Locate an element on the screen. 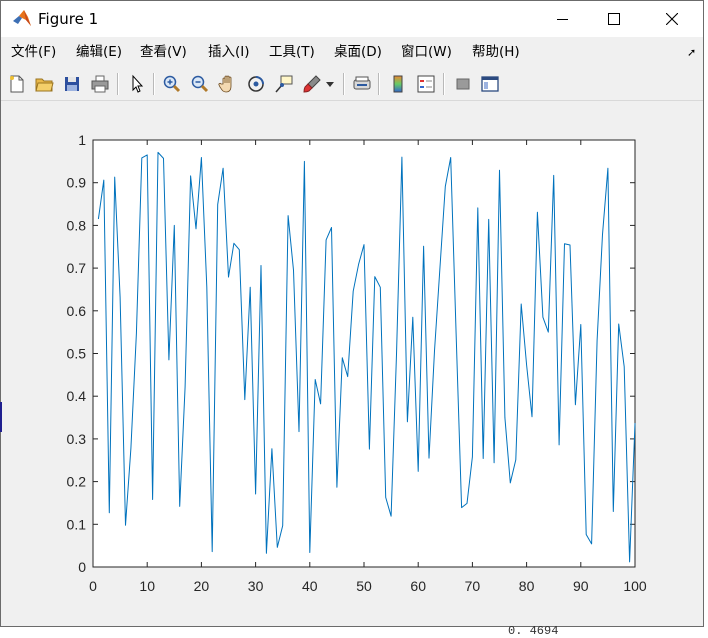  print-icon is located at coordinates (100, 84).